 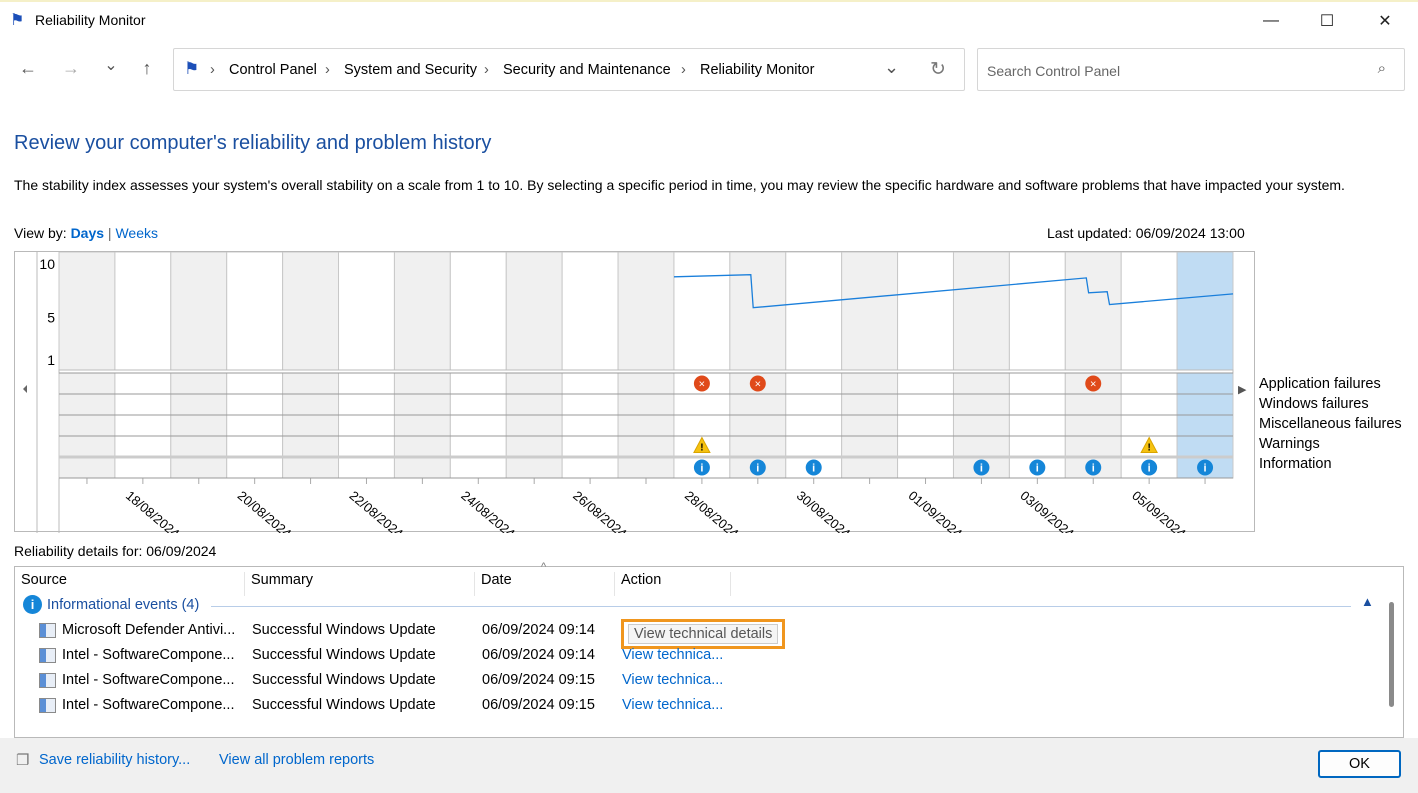 What do you see at coordinates (1295, 464) in the screenshot?
I see `legend-information: Information` at bounding box center [1295, 464].